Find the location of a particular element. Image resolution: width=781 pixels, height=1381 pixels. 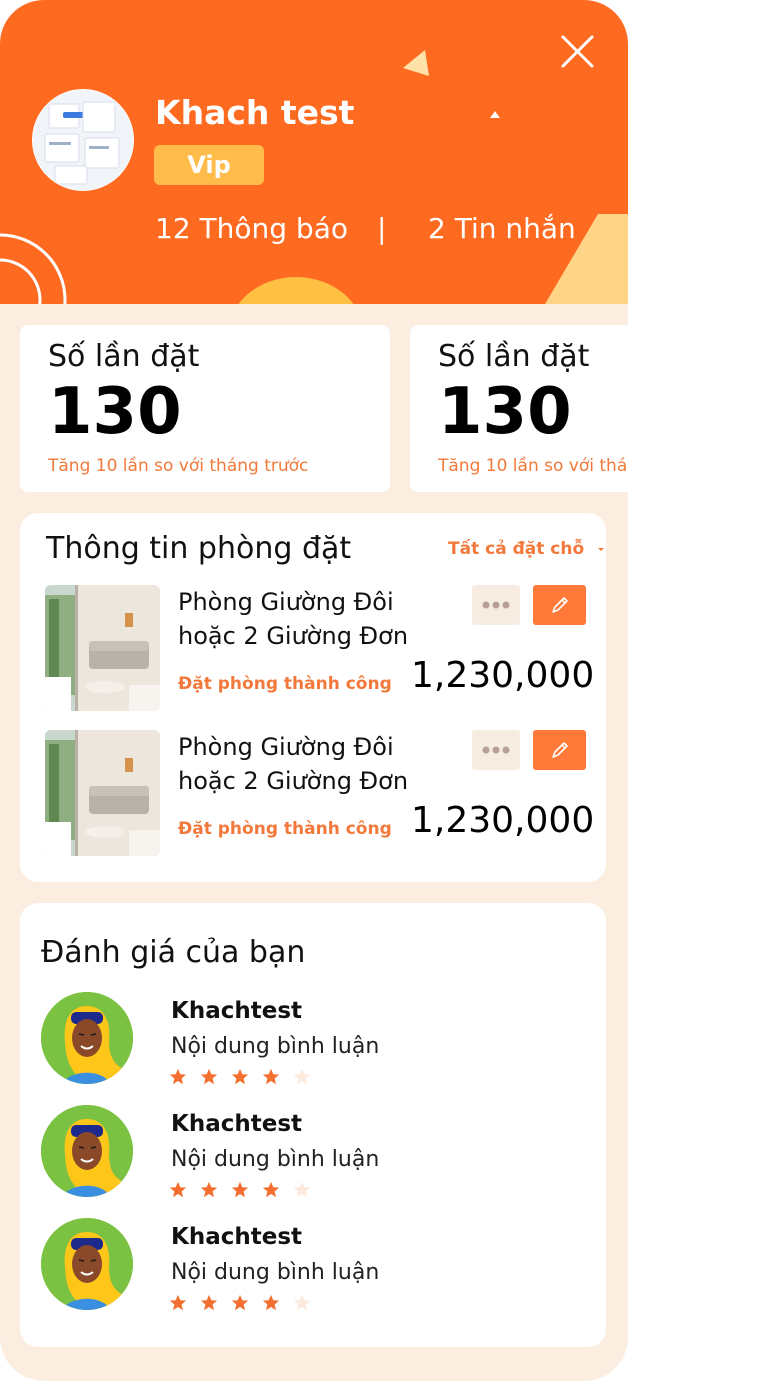

avatar-image is located at coordinates (83, 140).